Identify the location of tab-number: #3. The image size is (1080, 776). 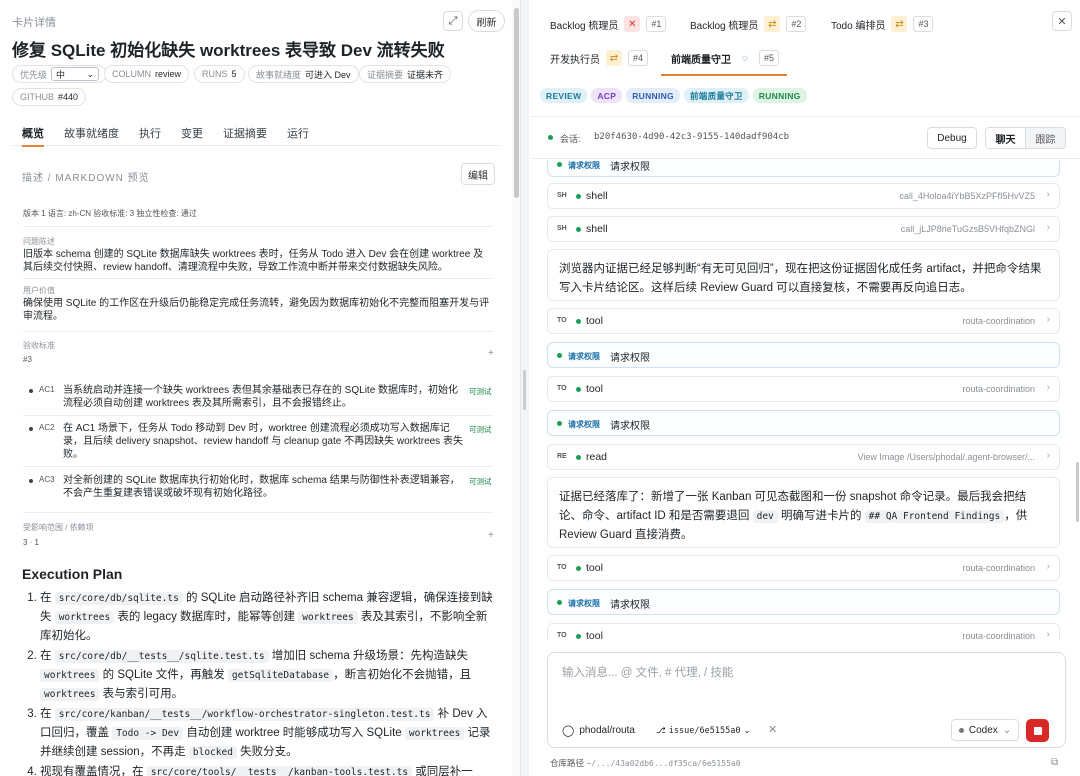
(923, 24).